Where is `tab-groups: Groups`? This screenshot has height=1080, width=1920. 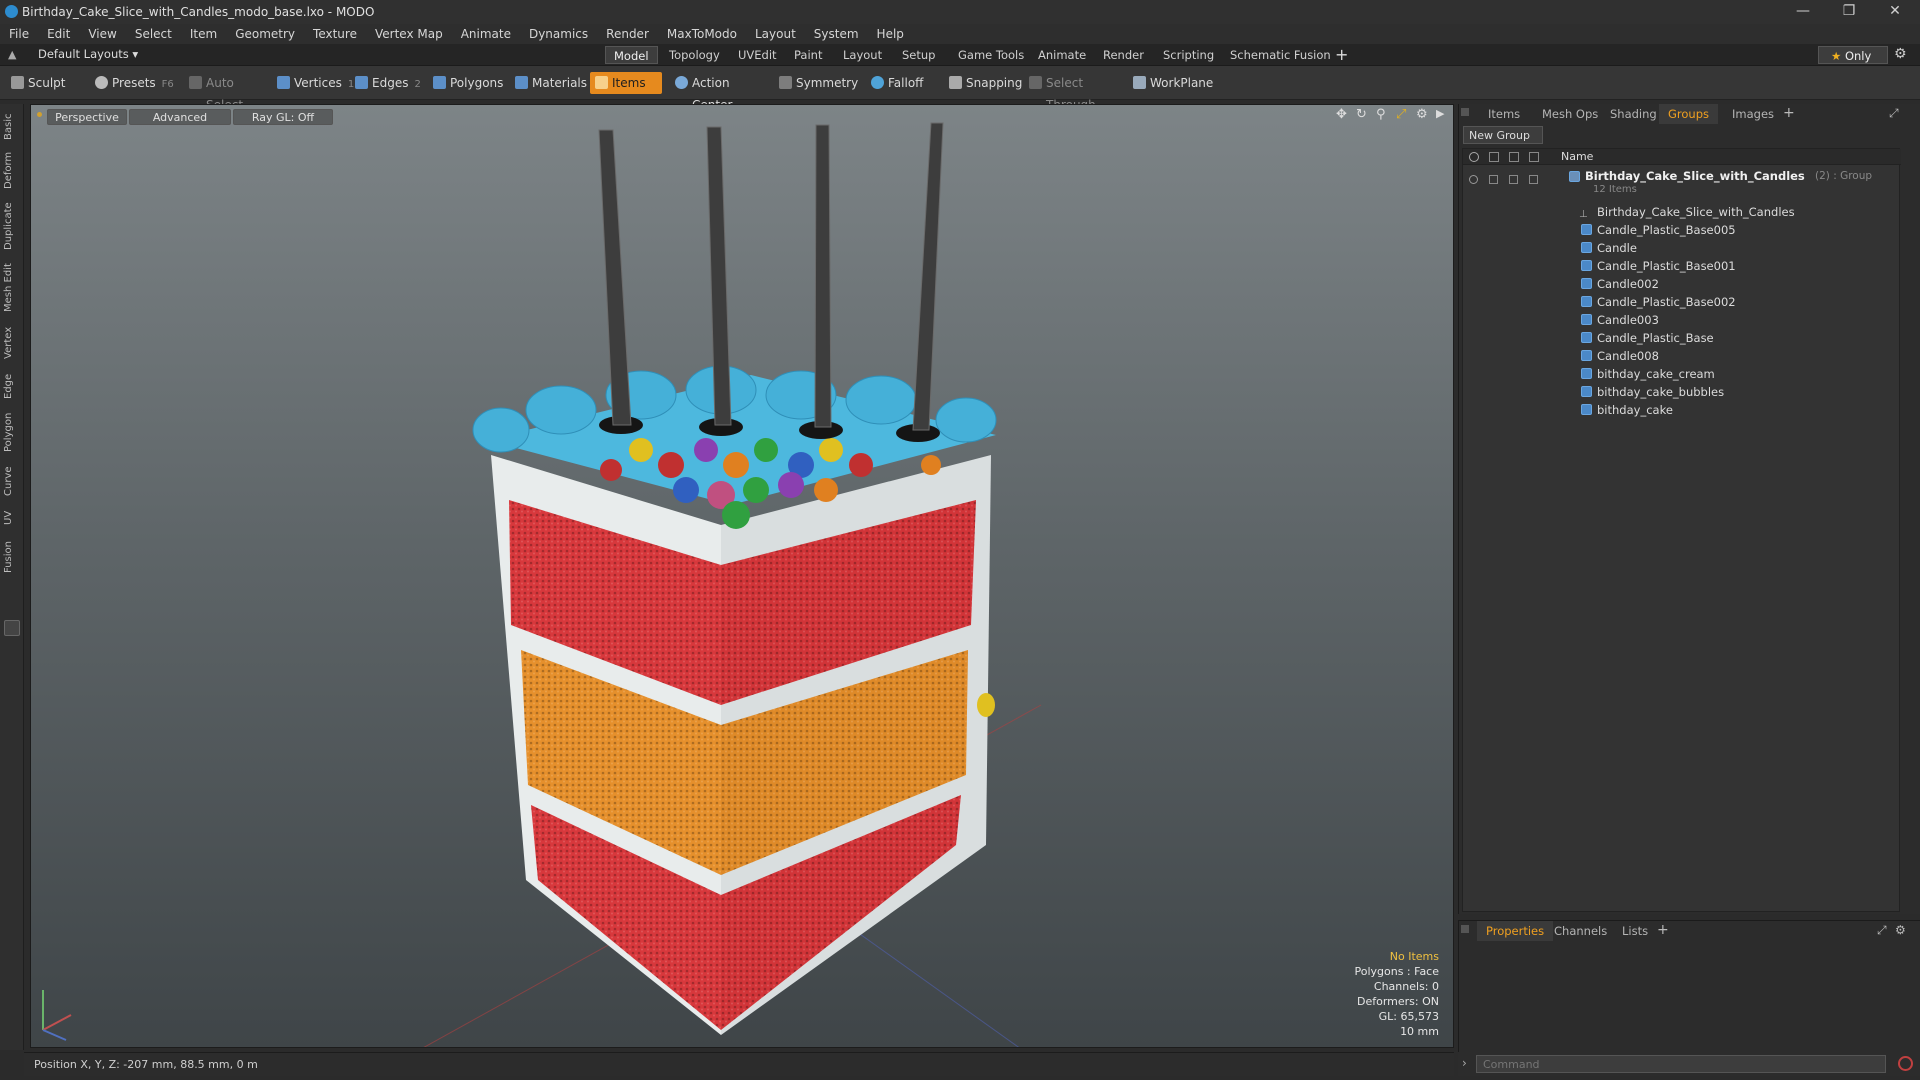 tab-groups: Groups is located at coordinates (1689, 114).